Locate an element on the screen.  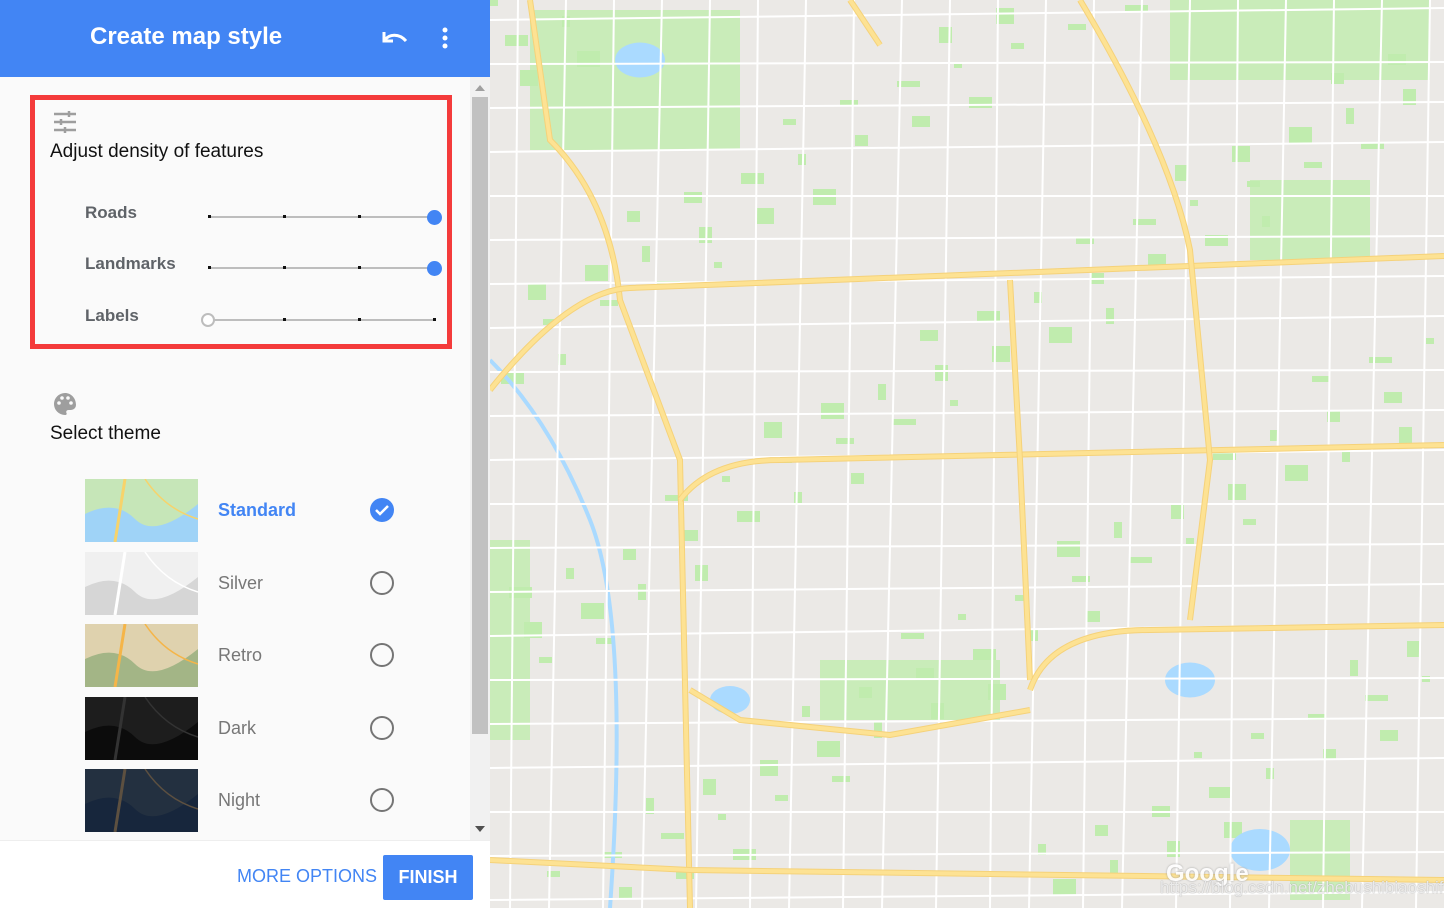
more-options-button: MORE OPTIONS is located at coordinates (307, 876).